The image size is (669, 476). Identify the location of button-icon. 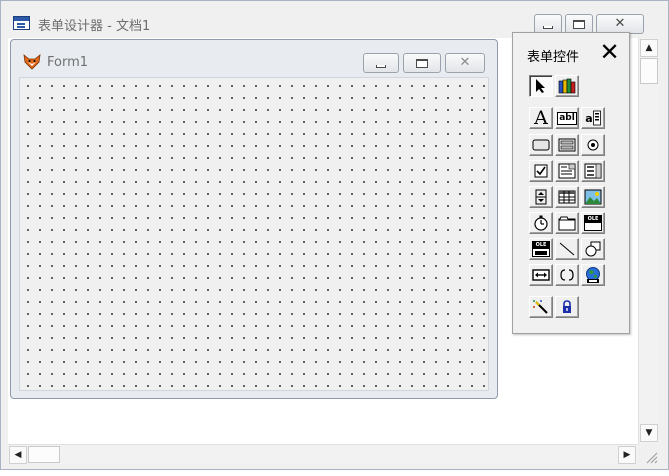
(541, 145).